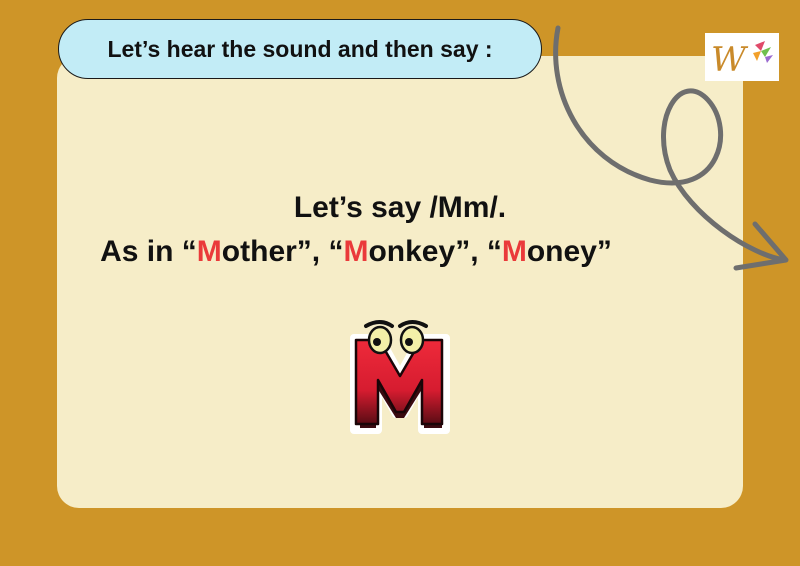 This screenshot has width=800, height=566. I want to click on example-1-rest: other, so click(259, 251).